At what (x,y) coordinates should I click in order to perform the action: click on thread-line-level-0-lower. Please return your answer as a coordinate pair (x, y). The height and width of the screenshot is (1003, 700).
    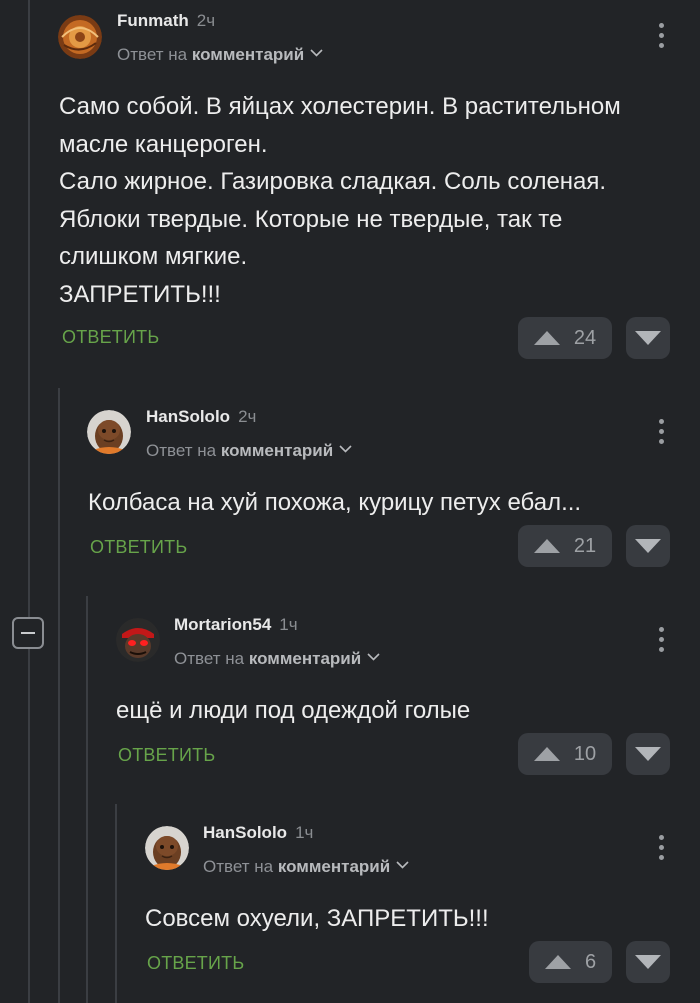
    Looking at the image, I should click on (29, 826).